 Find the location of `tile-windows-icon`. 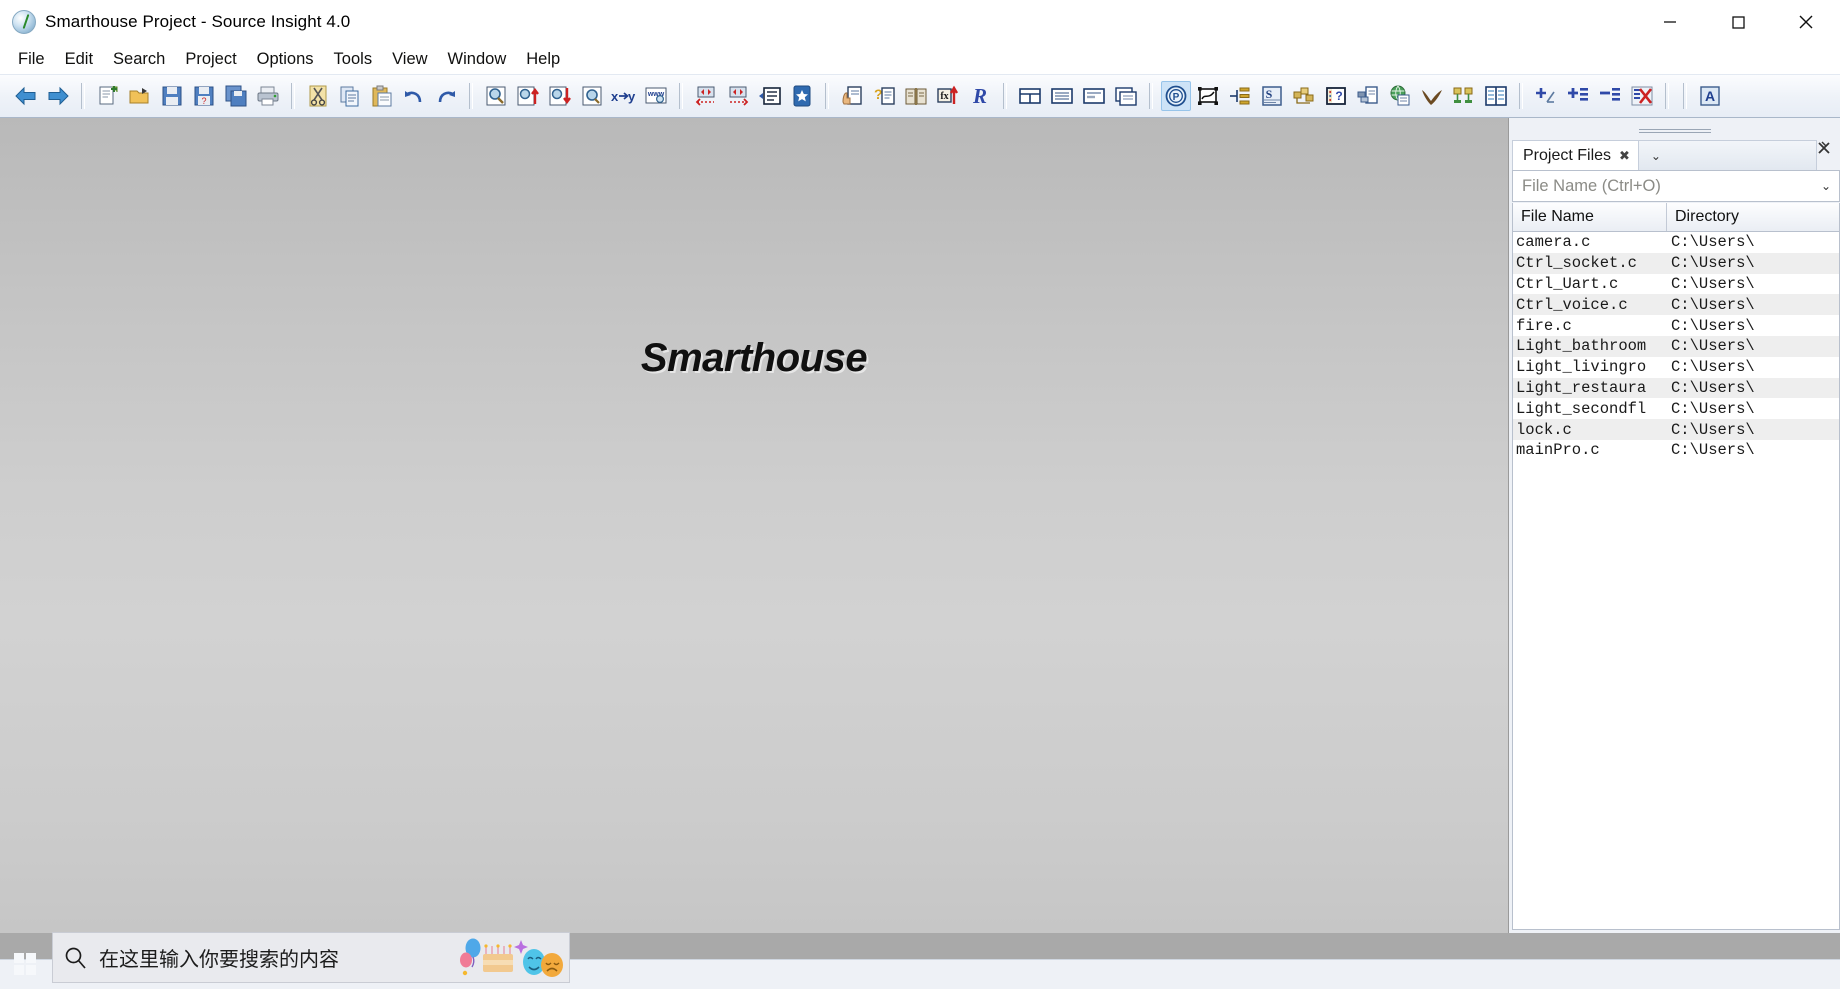

tile-windows-icon is located at coordinates (1030, 96).